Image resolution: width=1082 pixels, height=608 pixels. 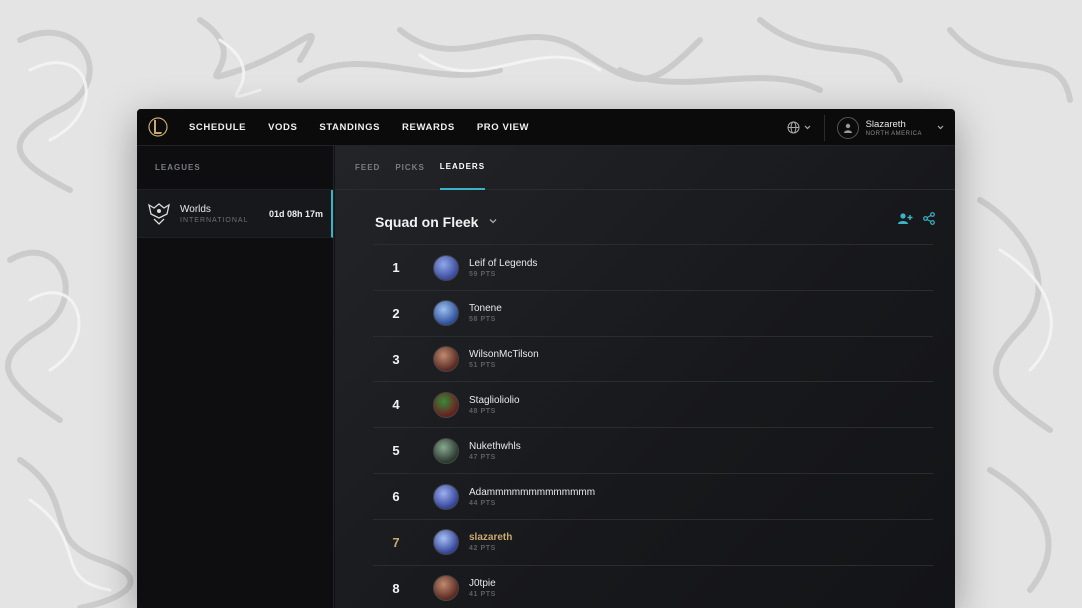 What do you see at coordinates (195, 209) in the screenshot?
I see `league-name: Worlds` at bounding box center [195, 209].